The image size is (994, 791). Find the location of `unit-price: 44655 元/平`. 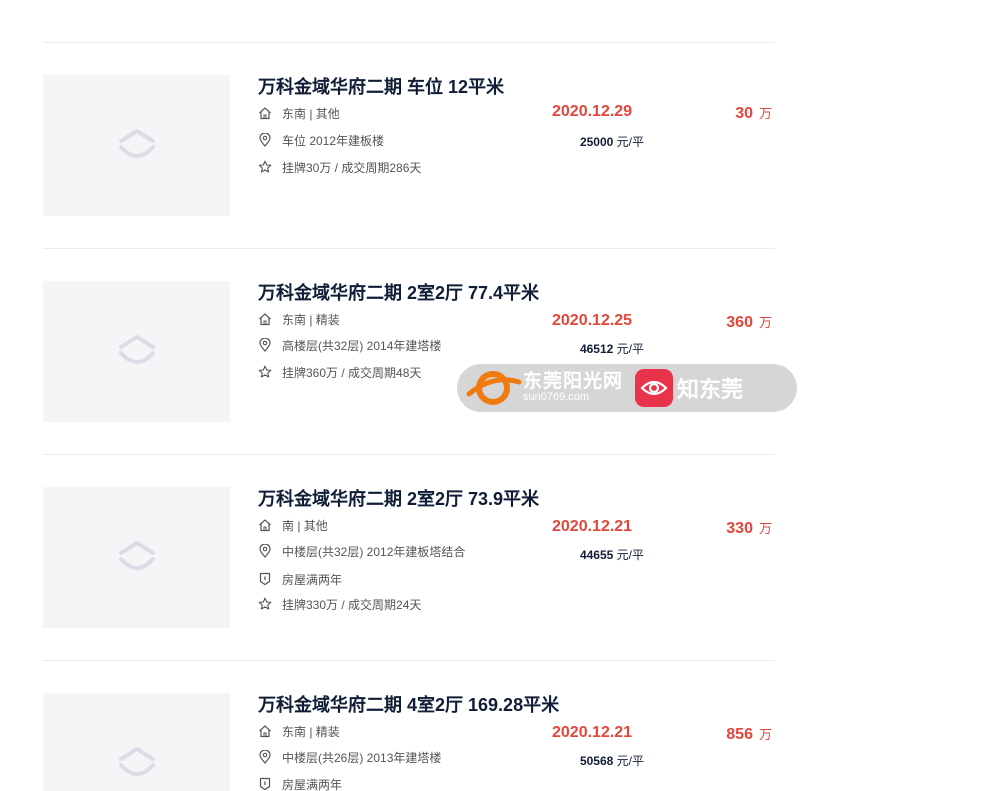

unit-price: 44655 元/平 is located at coordinates (612, 554).